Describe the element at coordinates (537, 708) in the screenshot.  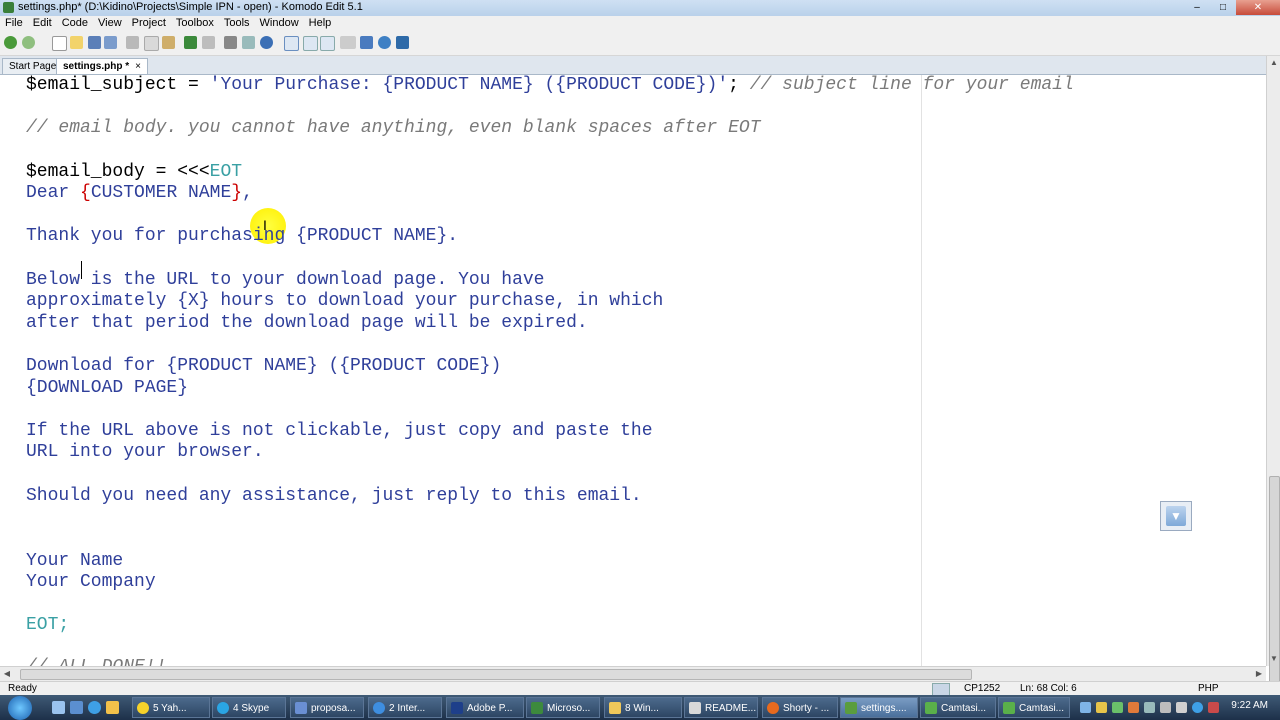
I see `excel-icon` at that location.